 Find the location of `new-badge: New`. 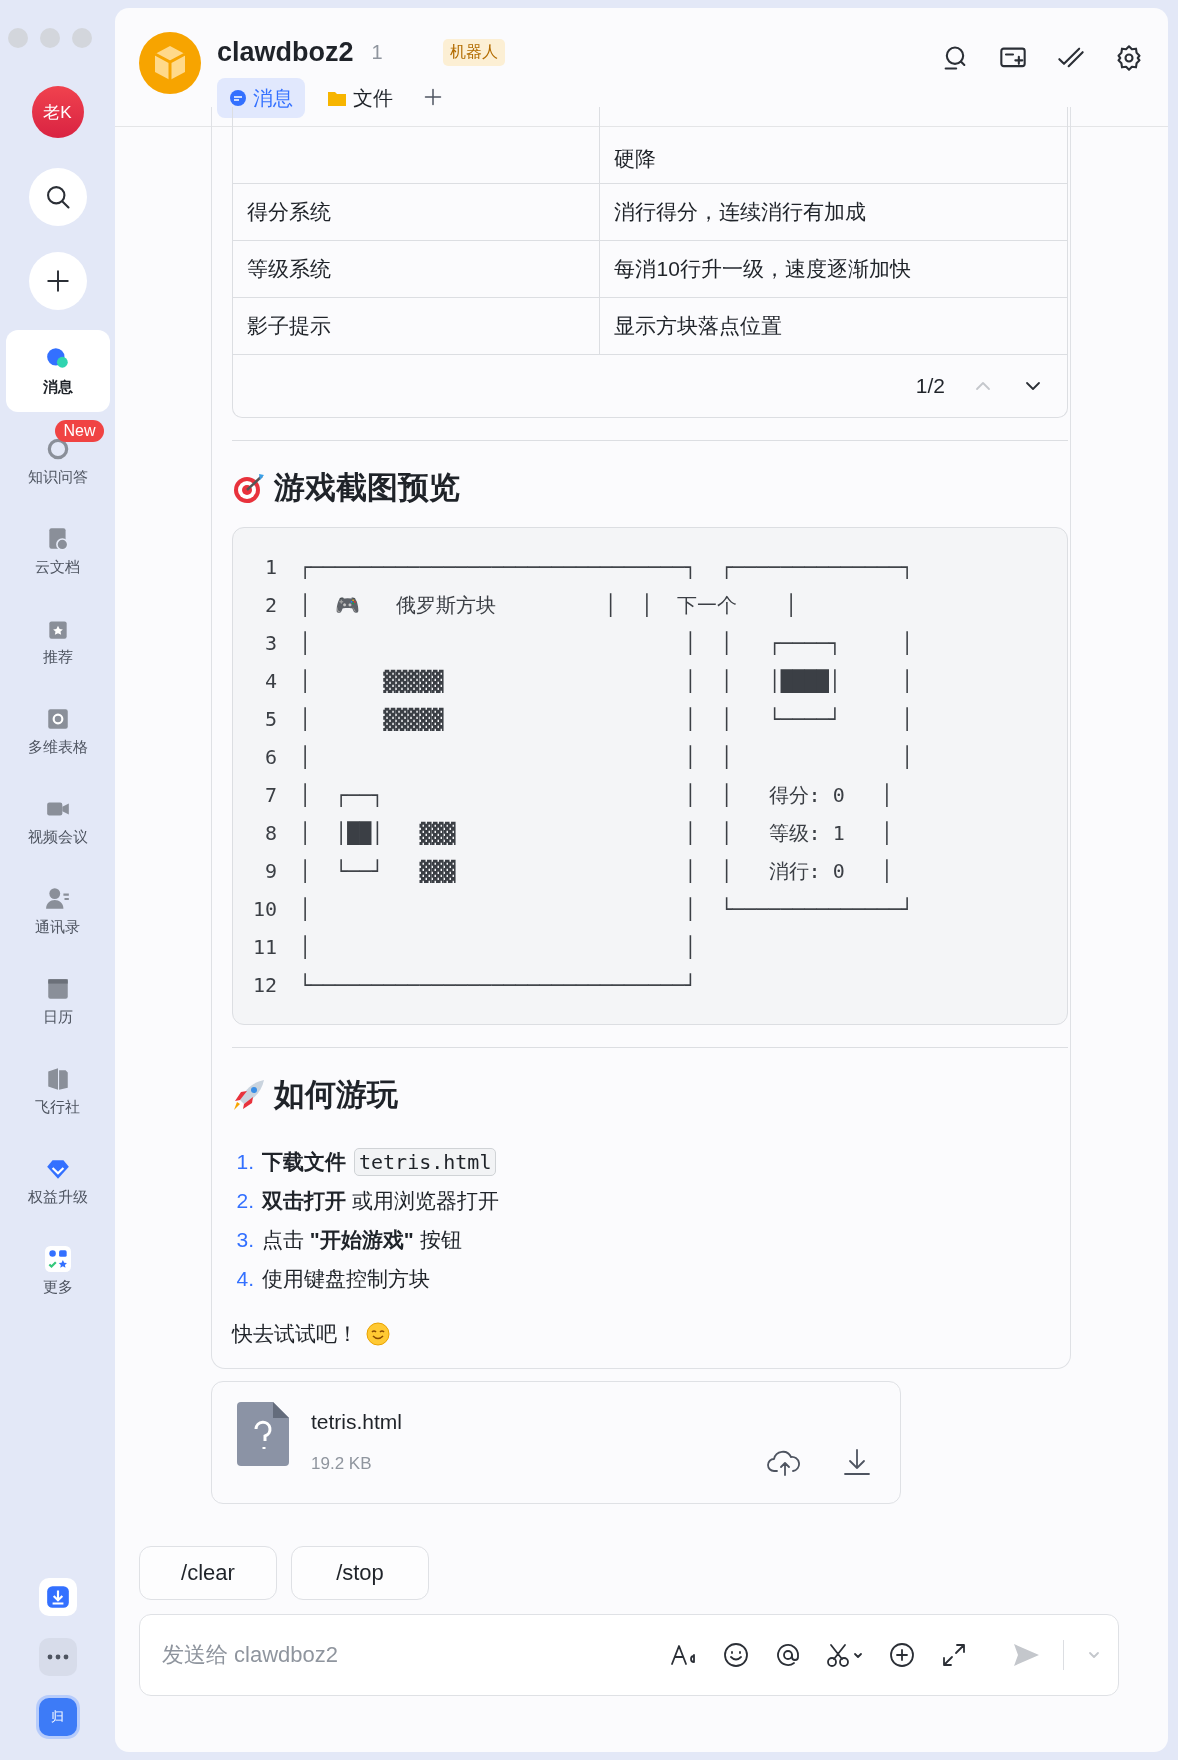

new-badge: New is located at coordinates (79, 431).